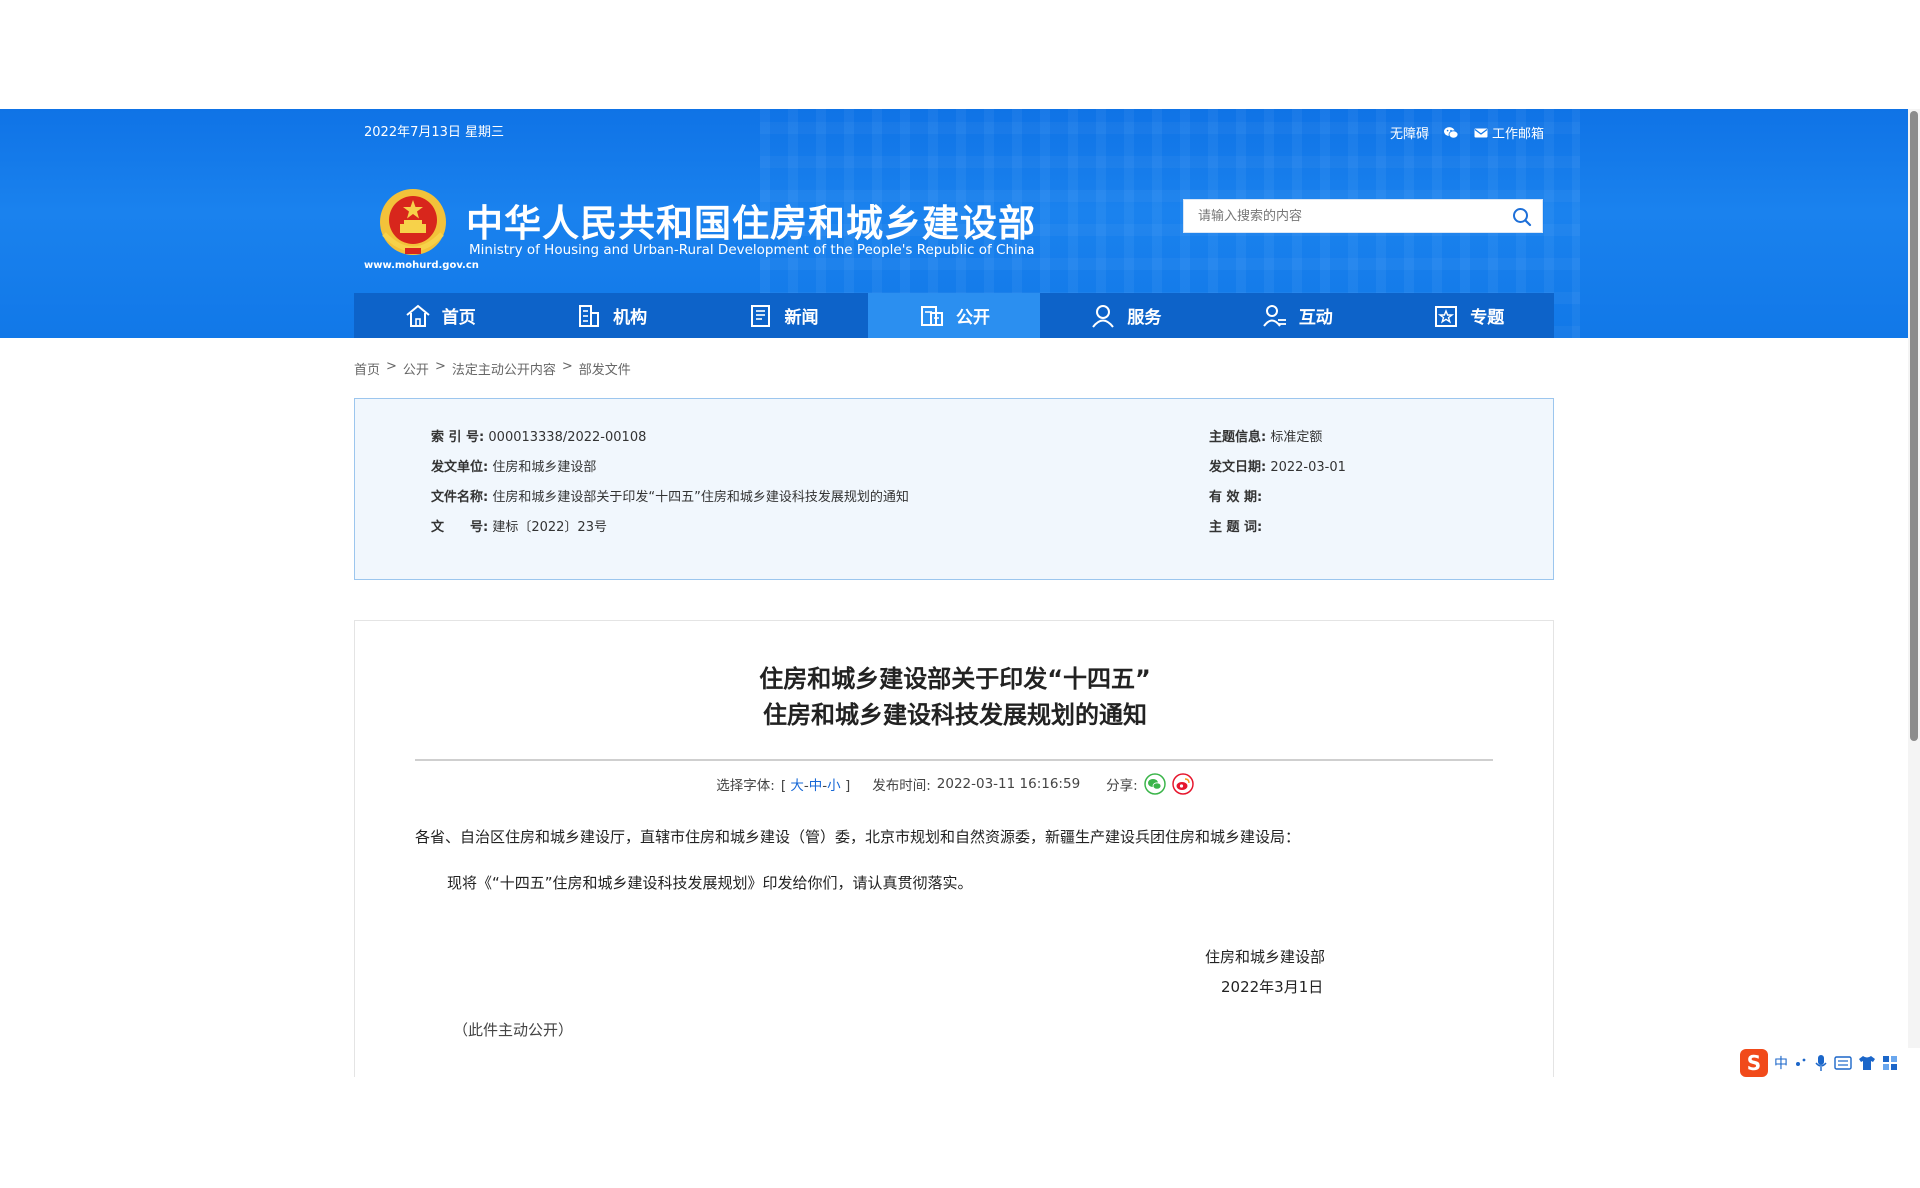 The image size is (1920, 1188). Describe the element at coordinates (783, 786) in the screenshot. I see `bracket-open: [` at that location.